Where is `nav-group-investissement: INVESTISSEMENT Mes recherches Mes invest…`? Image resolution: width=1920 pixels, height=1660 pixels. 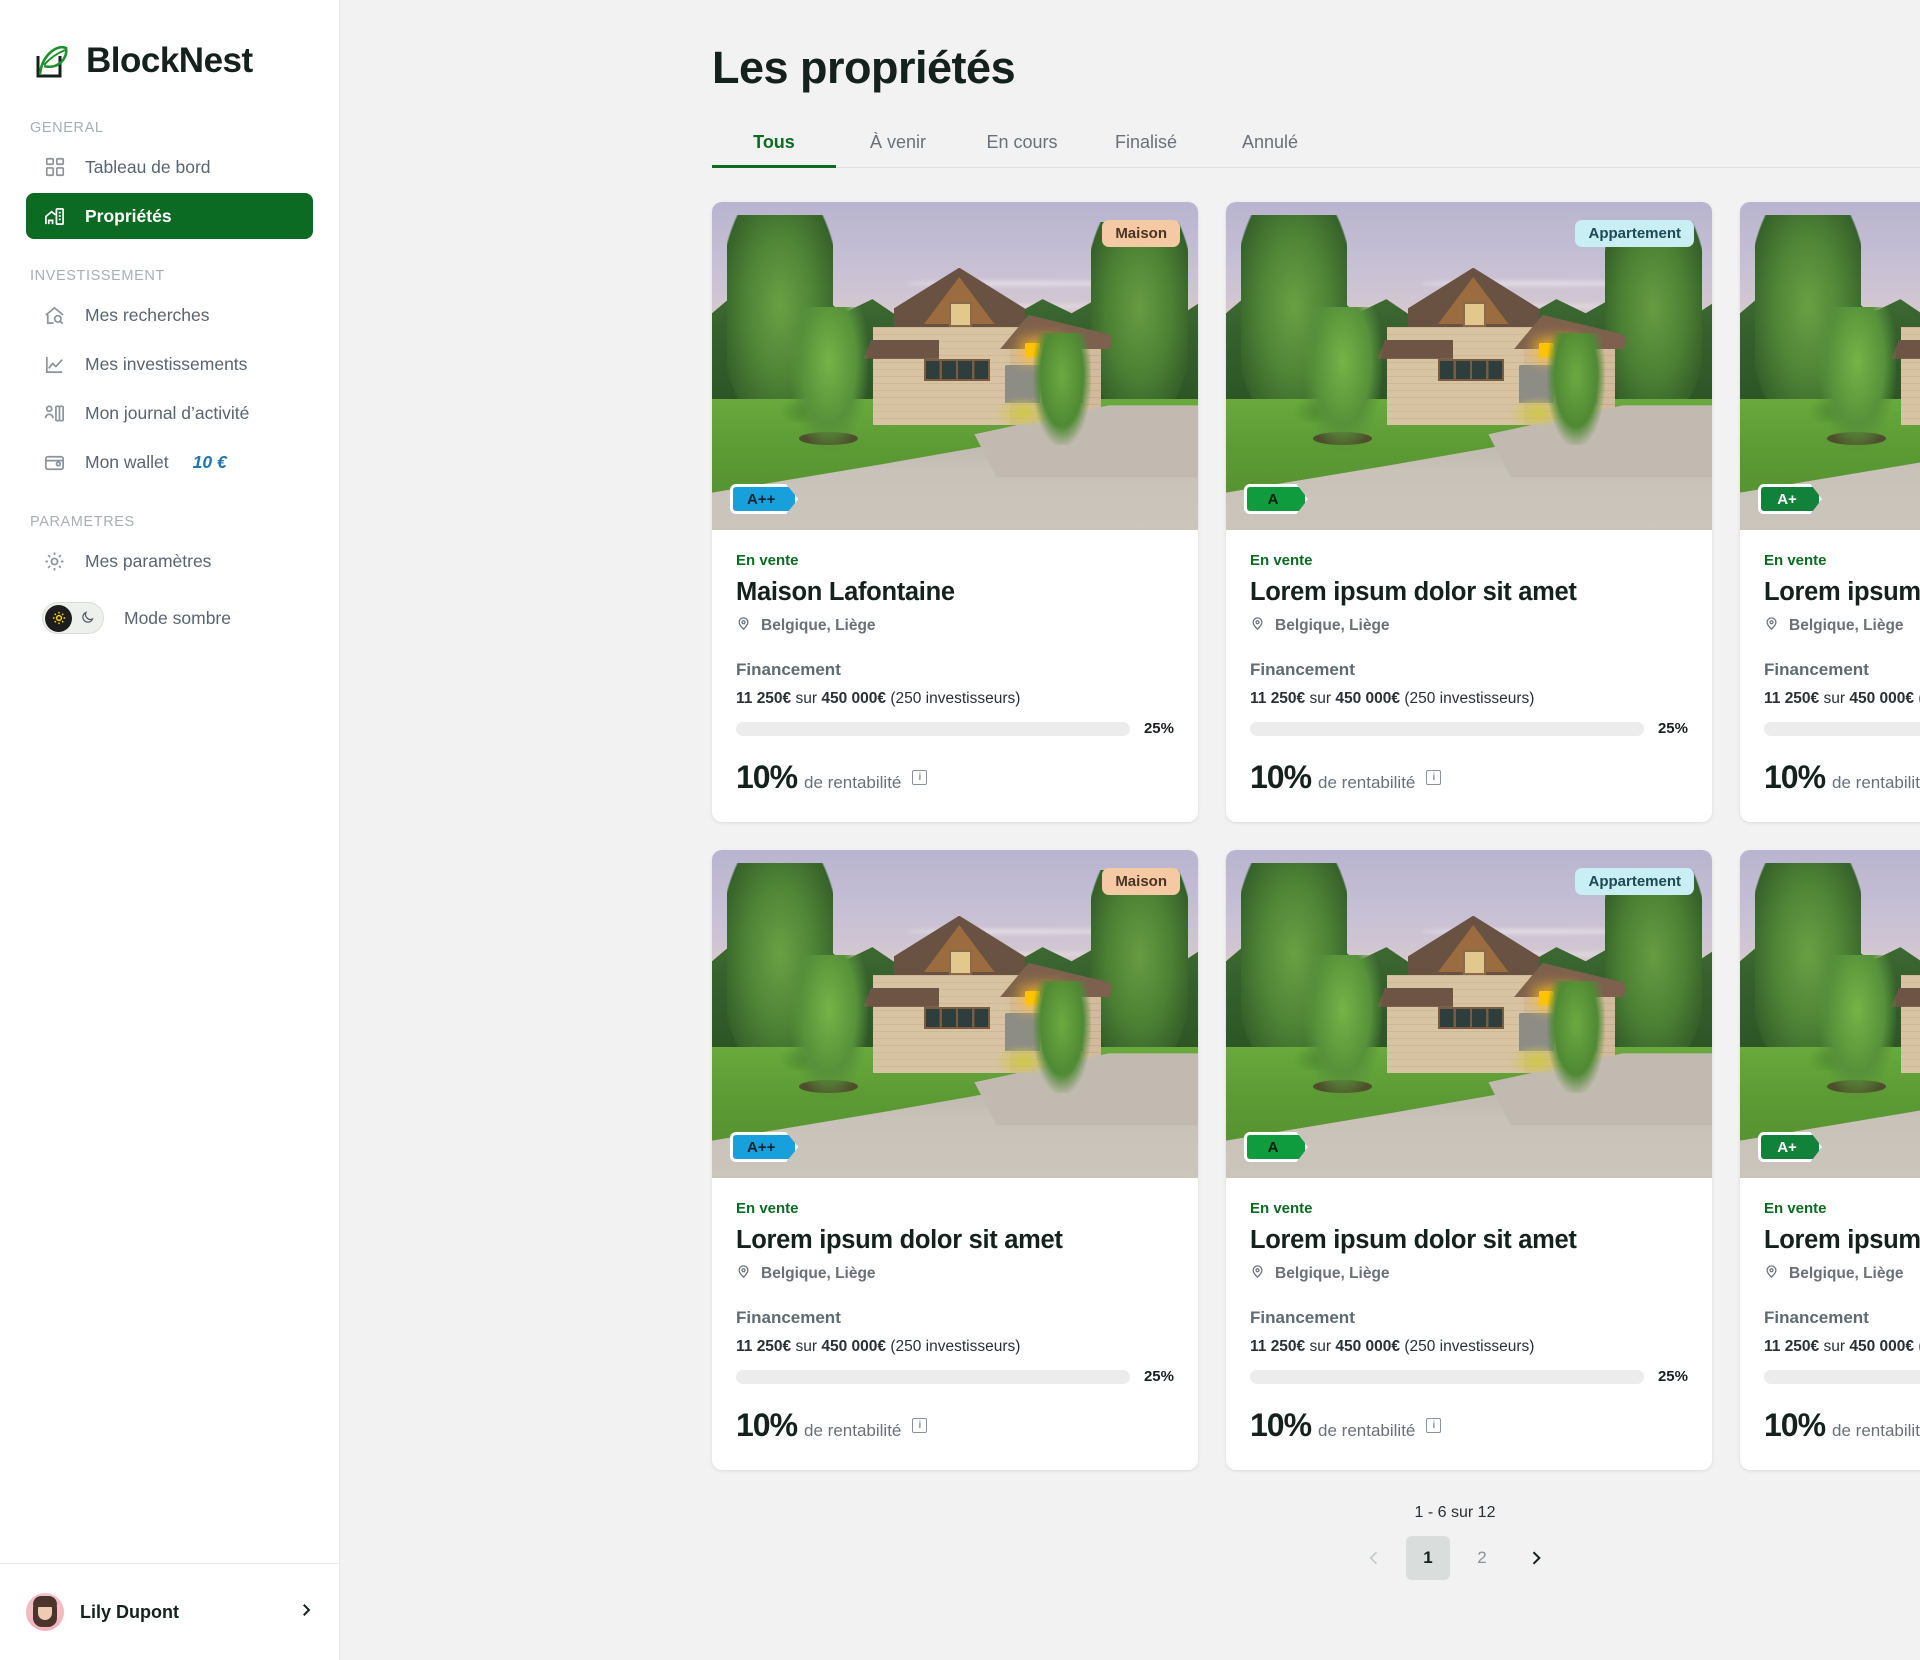
nav-group-investissement: INVESTISSEMENT Mes recherches Mes invest… is located at coordinates (169, 378).